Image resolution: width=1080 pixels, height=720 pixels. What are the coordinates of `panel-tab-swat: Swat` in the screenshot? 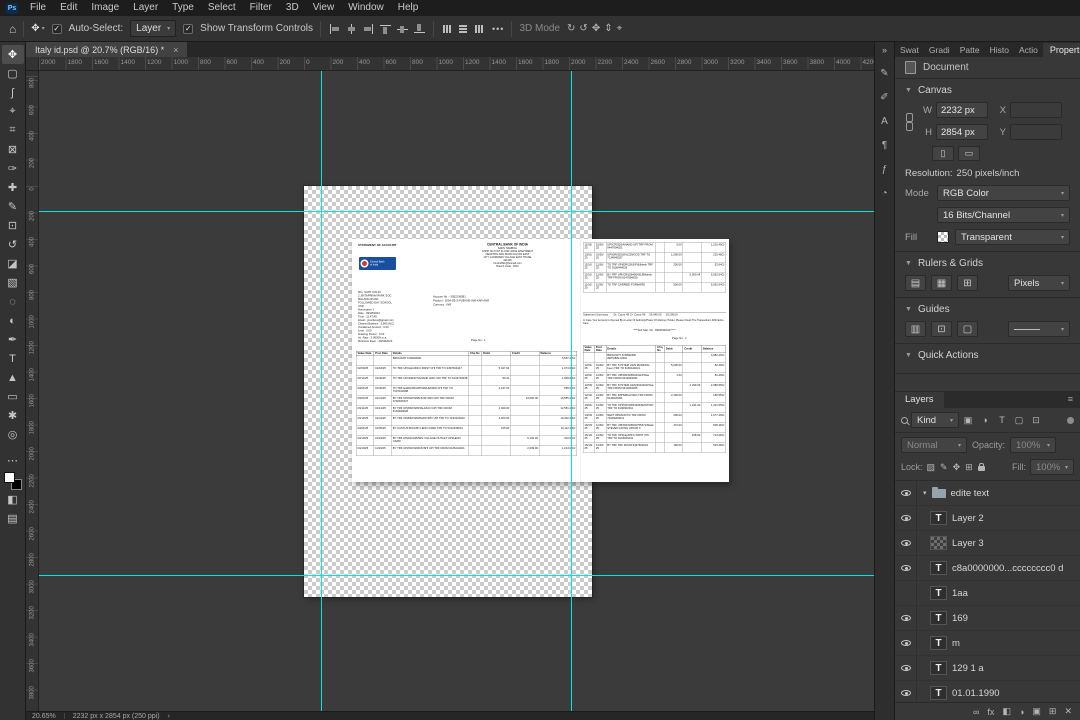 It's located at (909, 50).